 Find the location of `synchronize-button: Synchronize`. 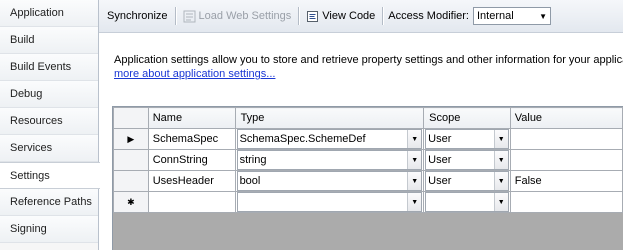

synchronize-button: Synchronize is located at coordinates (137, 16).